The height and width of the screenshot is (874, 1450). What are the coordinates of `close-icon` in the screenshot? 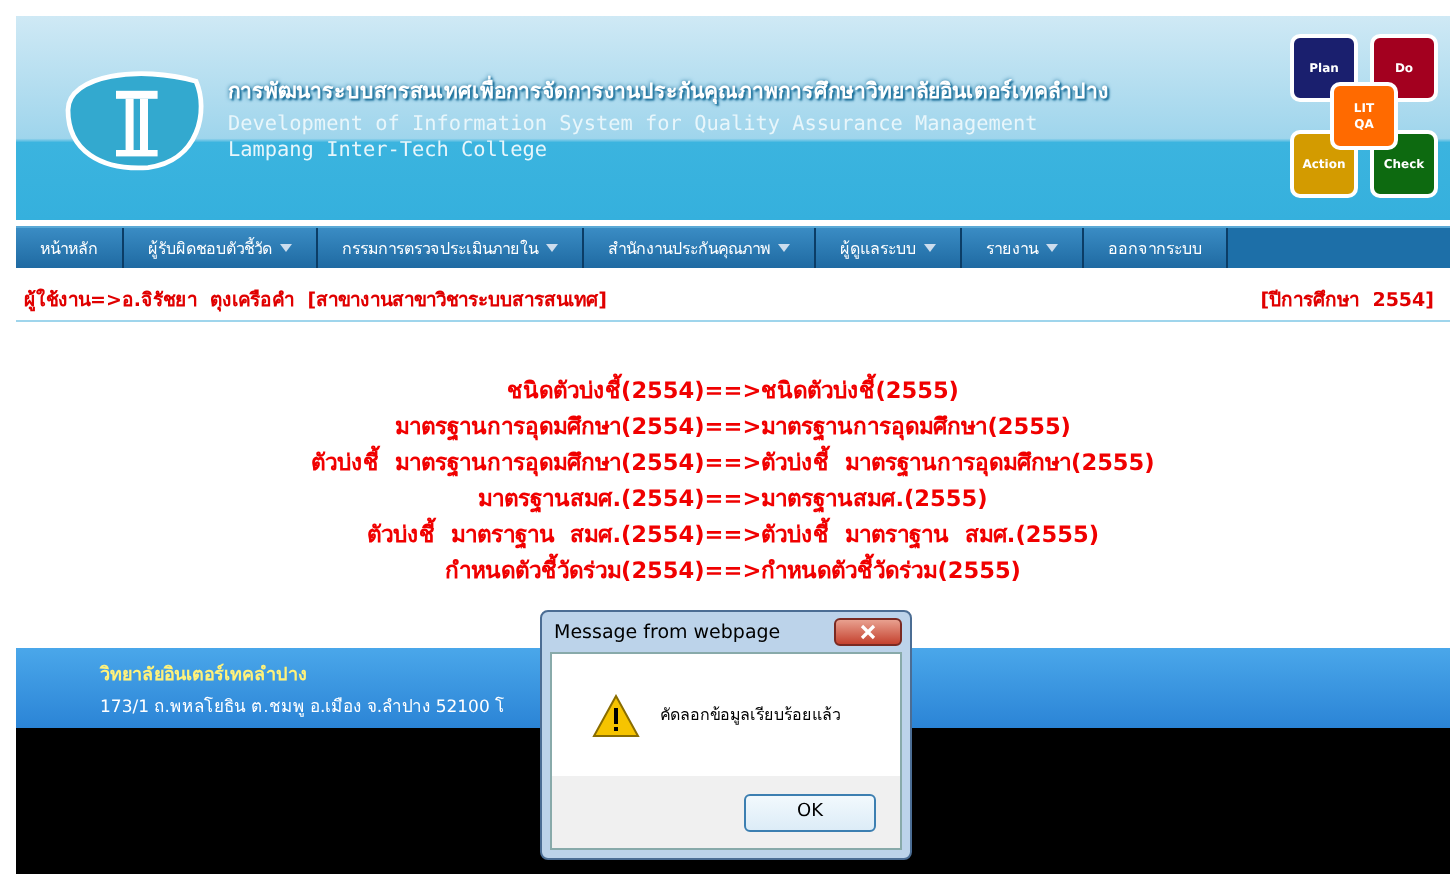 It's located at (868, 632).